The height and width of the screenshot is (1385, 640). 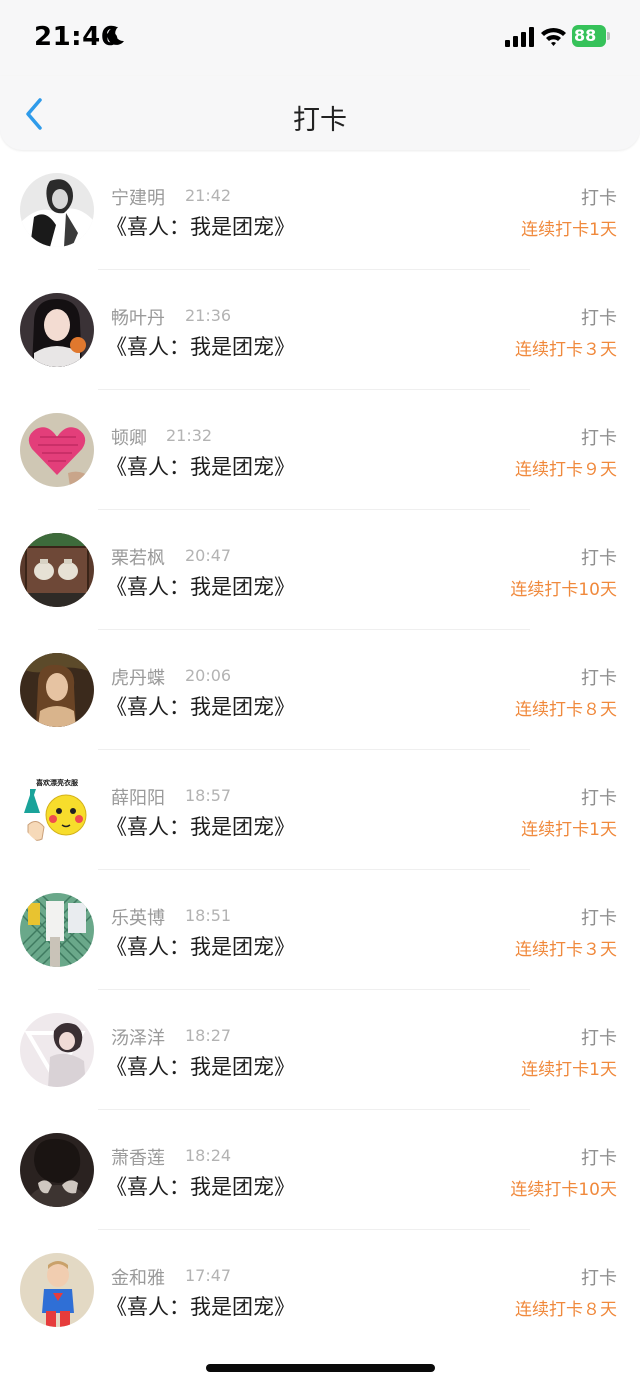 I want to click on cellular-signal-icon, so click(x=519, y=37).